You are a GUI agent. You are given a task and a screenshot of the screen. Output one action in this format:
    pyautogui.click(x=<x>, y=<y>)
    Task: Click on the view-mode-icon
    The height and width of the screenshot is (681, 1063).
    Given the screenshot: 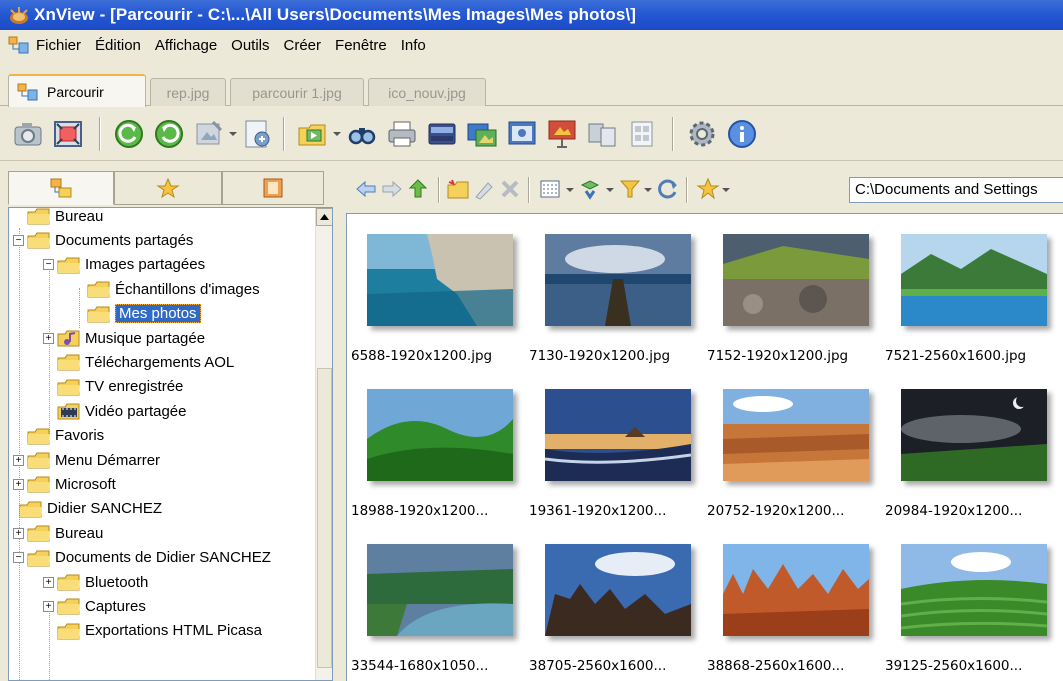 What is the action you would take?
    pyautogui.click(x=550, y=189)
    